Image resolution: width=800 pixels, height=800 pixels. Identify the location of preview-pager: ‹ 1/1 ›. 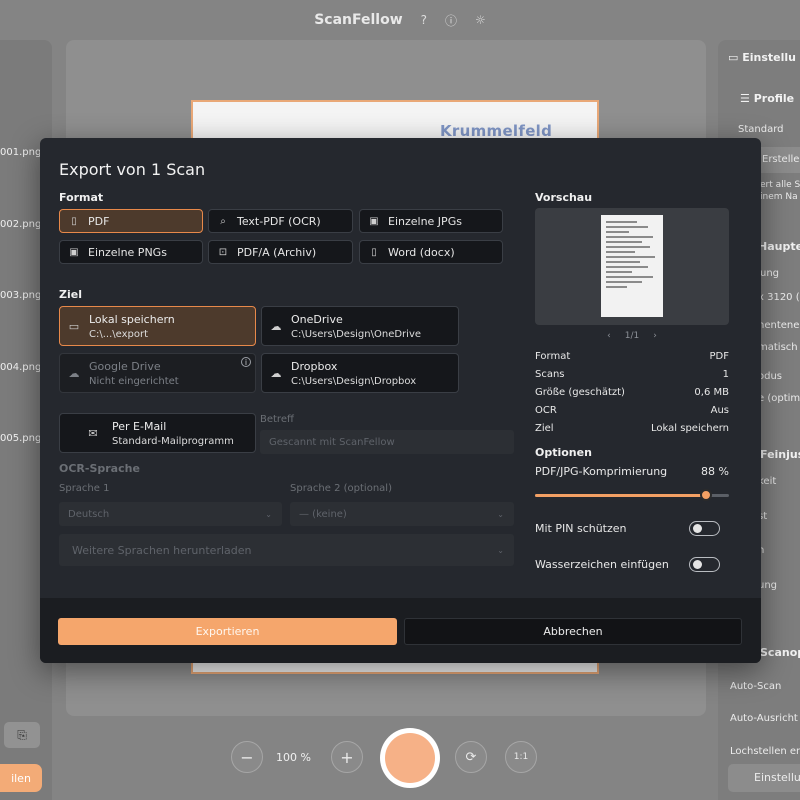
(632, 336).